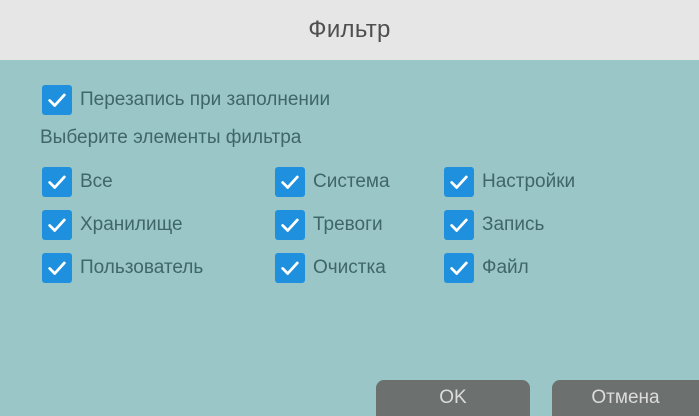 Image resolution: width=699 pixels, height=416 pixels. I want to click on filter-checkbox-system, so click(290, 182).